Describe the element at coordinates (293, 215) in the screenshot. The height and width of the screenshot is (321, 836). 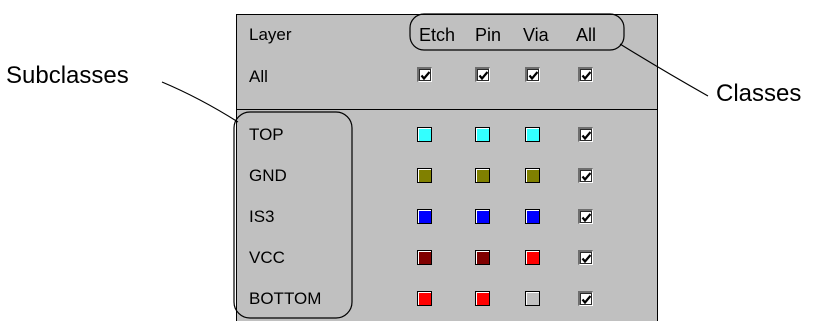
I see `subclasses-bracket` at that location.